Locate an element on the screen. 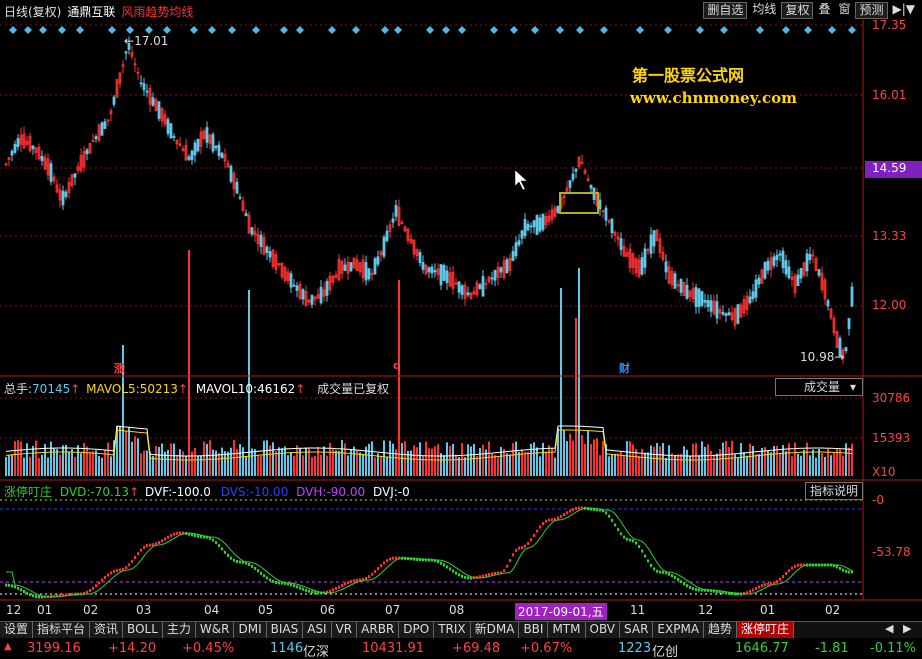 This screenshot has height=659, width=922. event-marker-cai: 财 is located at coordinates (624, 368).